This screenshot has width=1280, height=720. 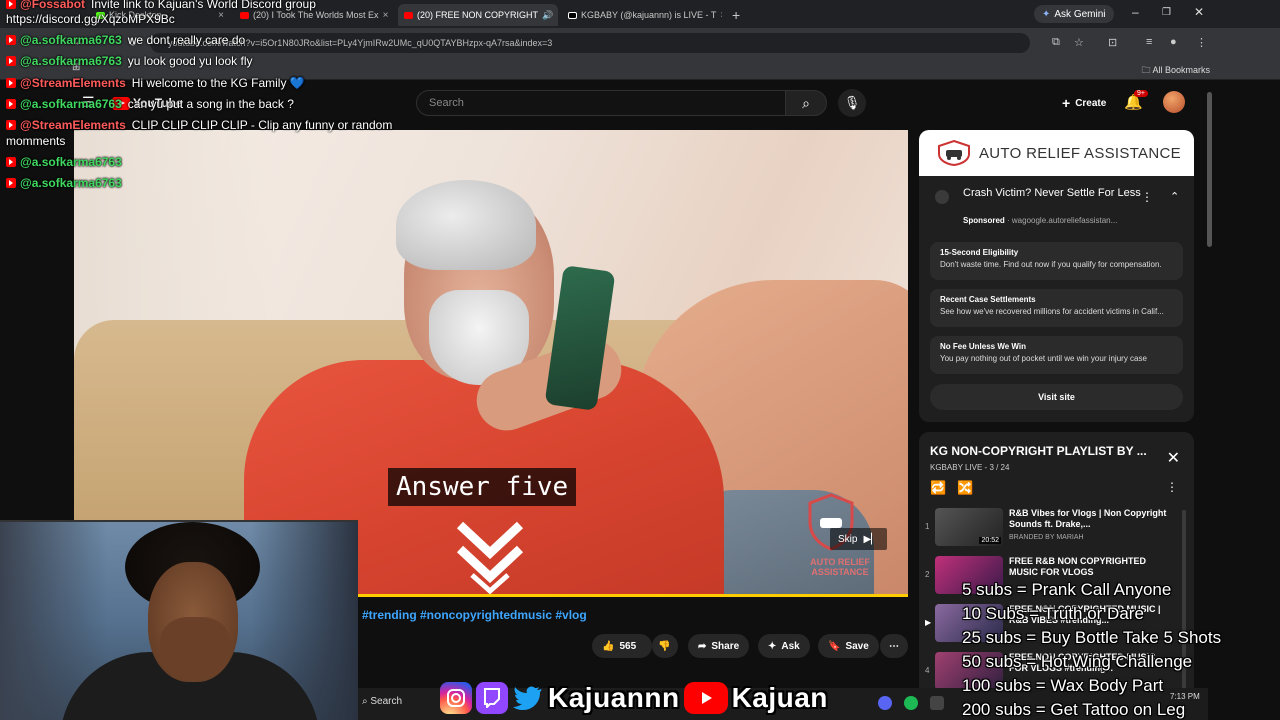 What do you see at coordinates (1174, 102) in the screenshot?
I see `account-avatar` at bounding box center [1174, 102].